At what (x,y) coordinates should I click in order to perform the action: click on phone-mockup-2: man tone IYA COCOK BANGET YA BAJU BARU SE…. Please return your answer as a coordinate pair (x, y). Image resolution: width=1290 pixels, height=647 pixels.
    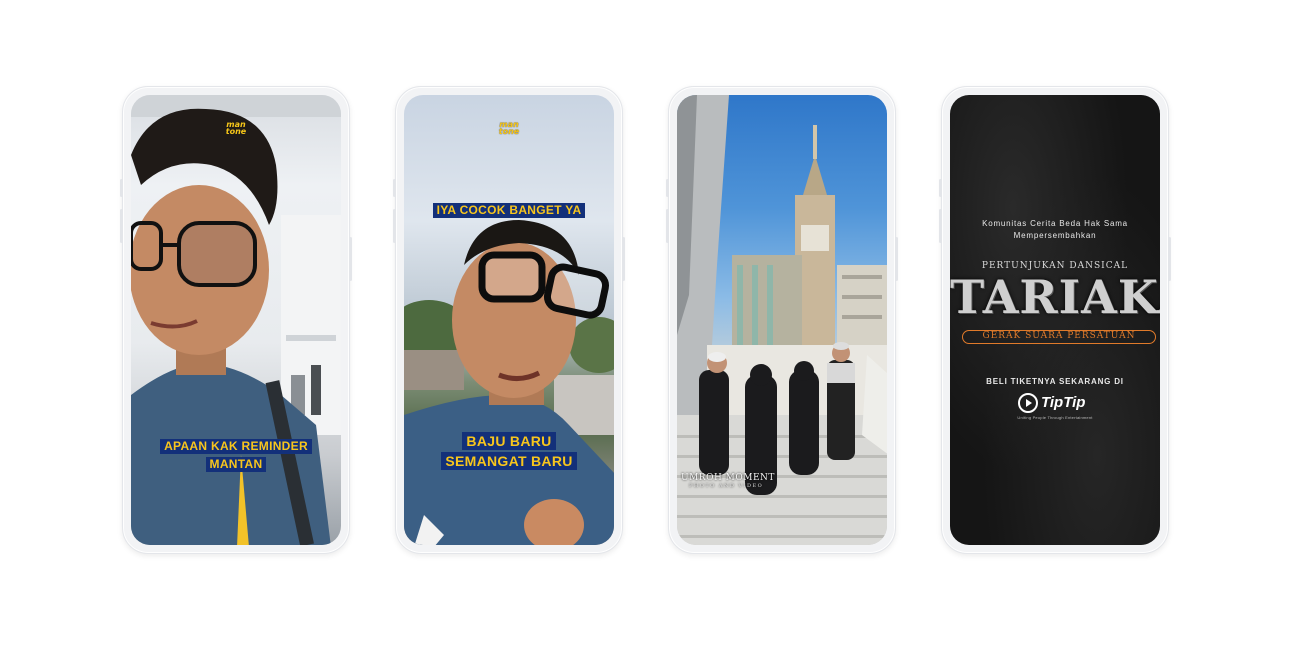
    Looking at the image, I should click on (509, 320).